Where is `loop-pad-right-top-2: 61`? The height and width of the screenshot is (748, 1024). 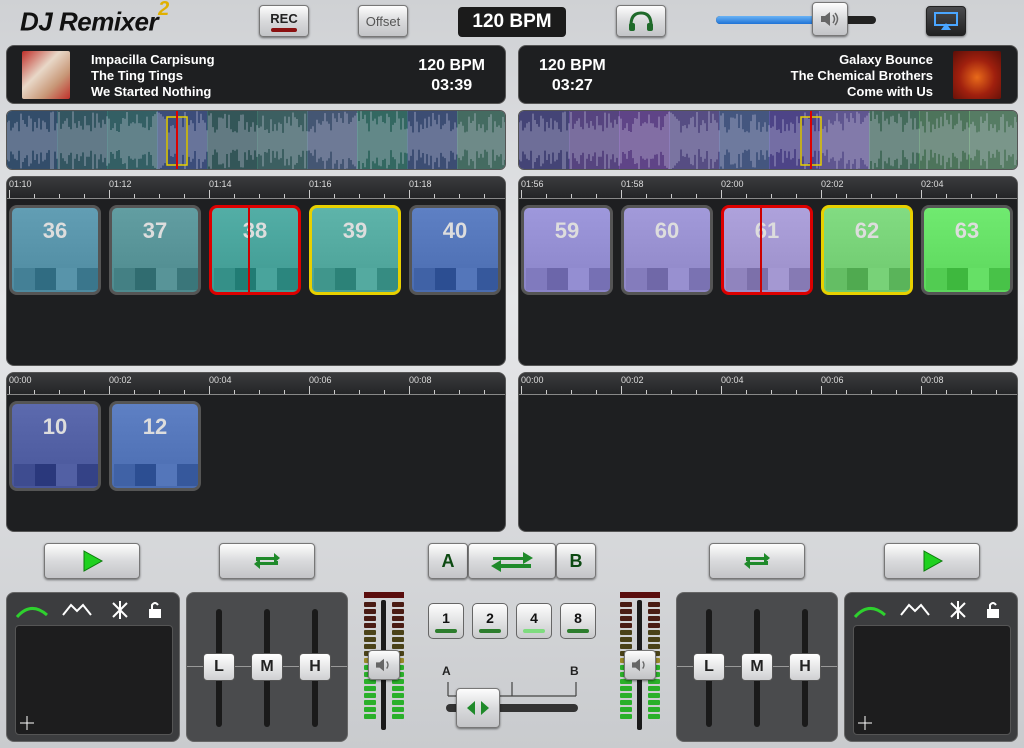
loop-pad-right-top-2: 61 is located at coordinates (767, 250).